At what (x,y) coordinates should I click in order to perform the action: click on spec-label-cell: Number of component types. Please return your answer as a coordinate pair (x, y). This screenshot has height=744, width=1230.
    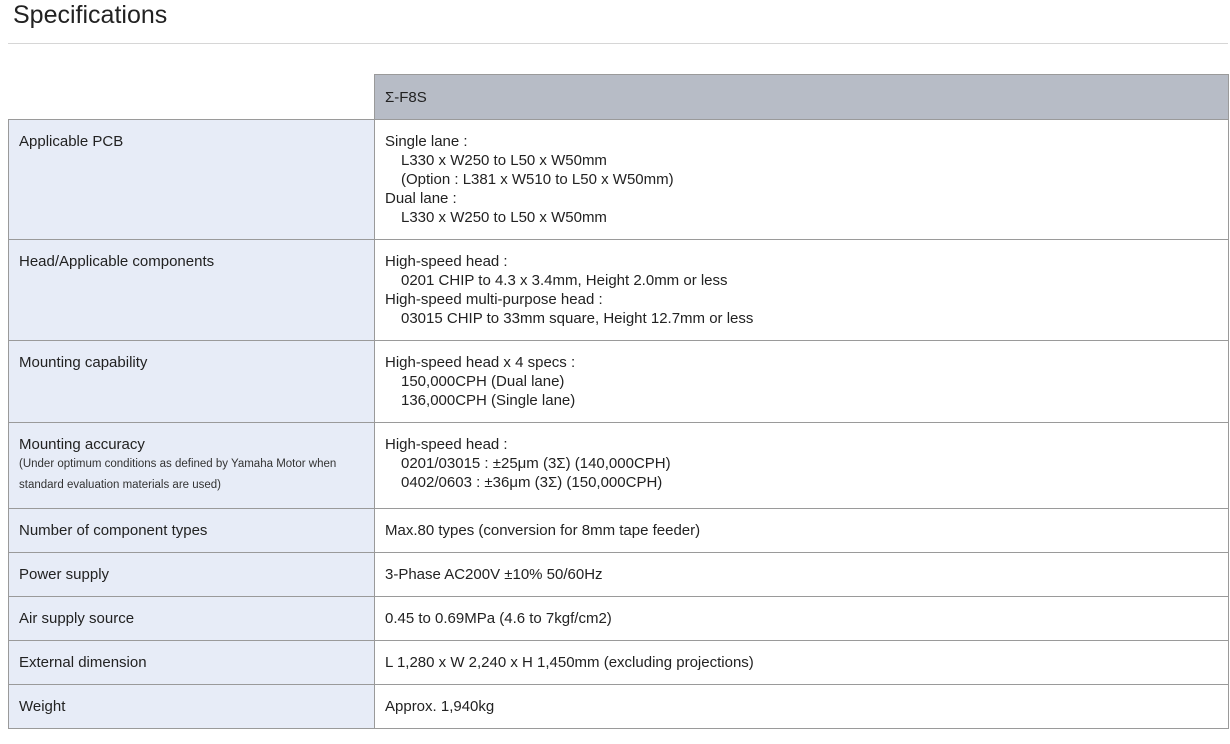
    Looking at the image, I should click on (191, 530).